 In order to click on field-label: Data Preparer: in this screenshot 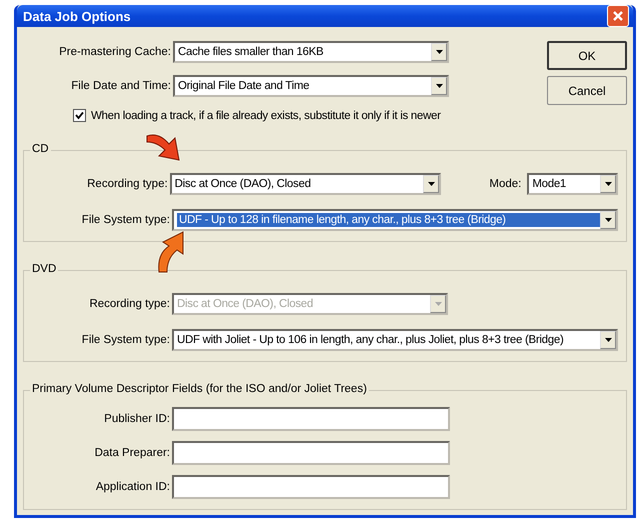, I will do `click(132, 453)`.